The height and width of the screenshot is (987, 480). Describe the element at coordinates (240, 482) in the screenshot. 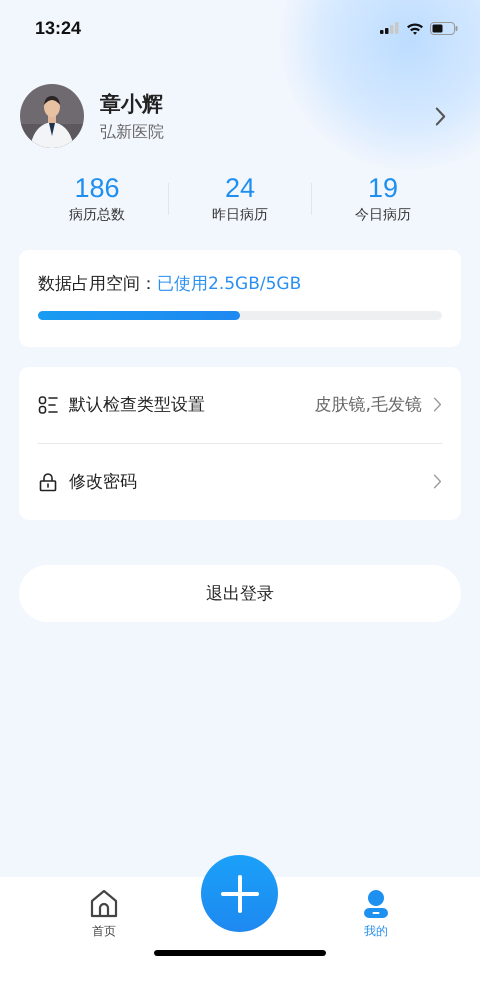

I see `settings-row: 修改密码` at that location.